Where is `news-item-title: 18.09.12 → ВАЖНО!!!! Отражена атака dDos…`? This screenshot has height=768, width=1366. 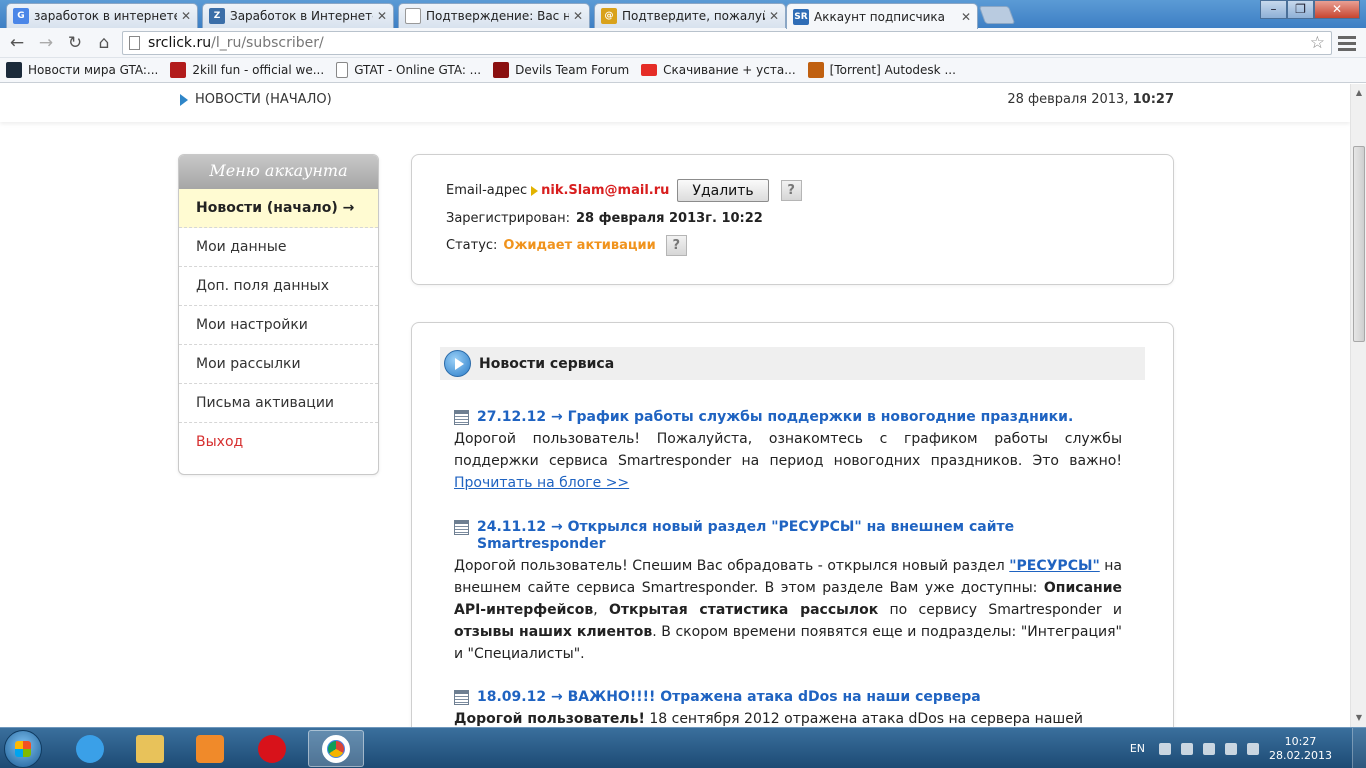 news-item-title: 18.09.12 → ВАЖНО!!!! Отражена атака dDos… is located at coordinates (788, 697).